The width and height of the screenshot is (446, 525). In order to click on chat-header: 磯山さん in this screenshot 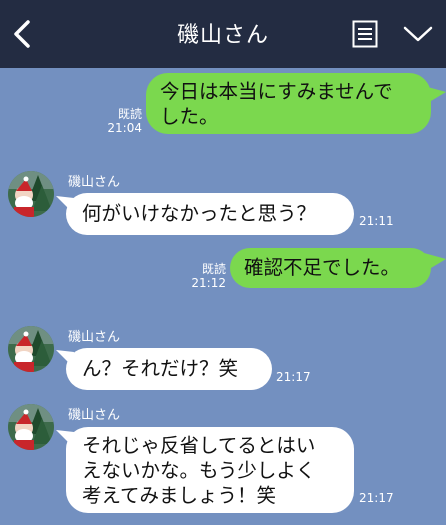, I will do `click(223, 34)`.